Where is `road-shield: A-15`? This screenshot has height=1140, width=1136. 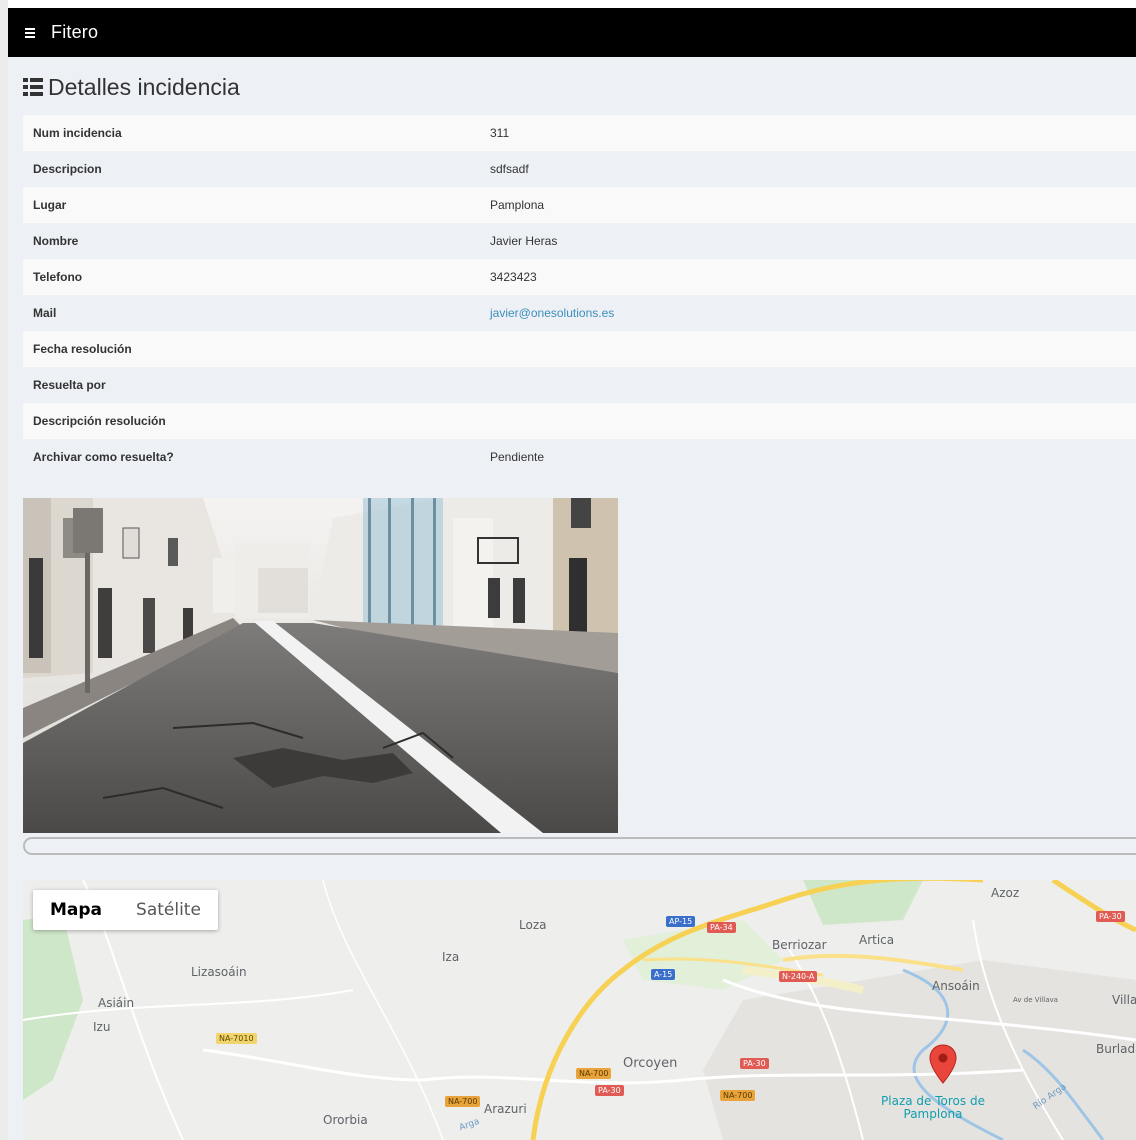
road-shield: A-15 is located at coordinates (663, 974).